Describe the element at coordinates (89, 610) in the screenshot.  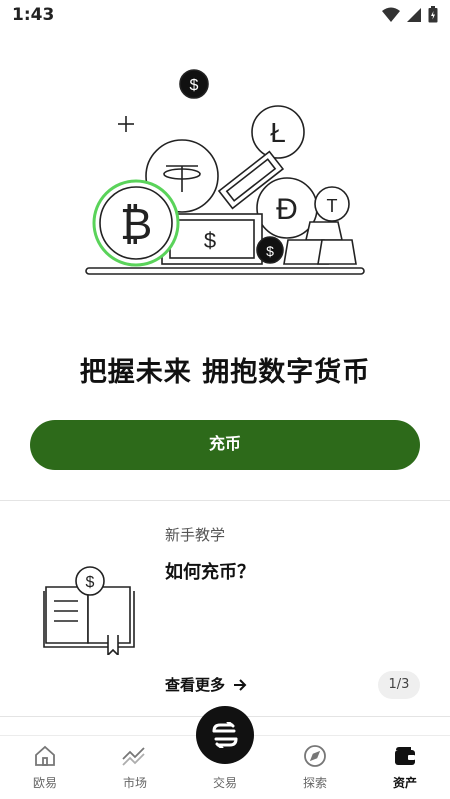
I see `book-illustration: $` at that location.